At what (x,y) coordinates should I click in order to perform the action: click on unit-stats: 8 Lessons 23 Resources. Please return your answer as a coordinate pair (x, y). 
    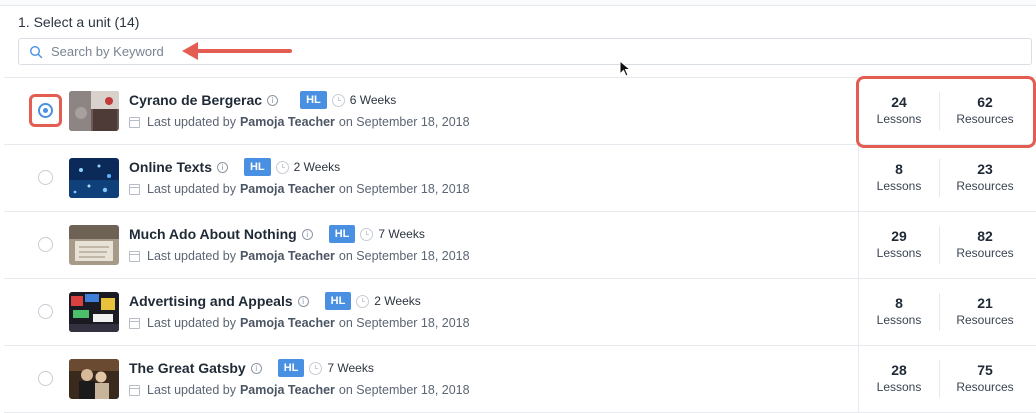
    Looking at the image, I should click on (947, 178).